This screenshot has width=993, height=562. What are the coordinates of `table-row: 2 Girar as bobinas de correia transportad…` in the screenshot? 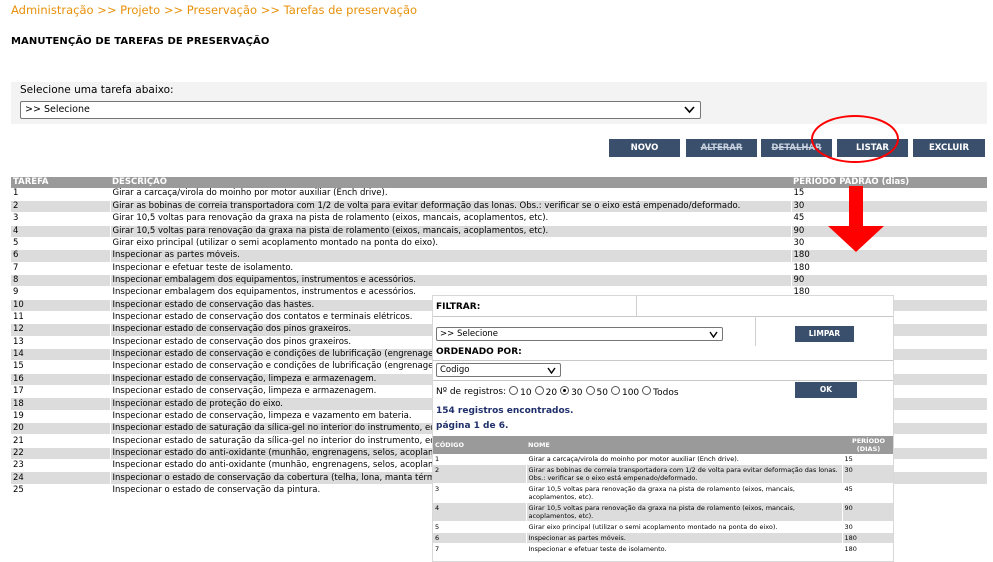 It's located at (663, 474).